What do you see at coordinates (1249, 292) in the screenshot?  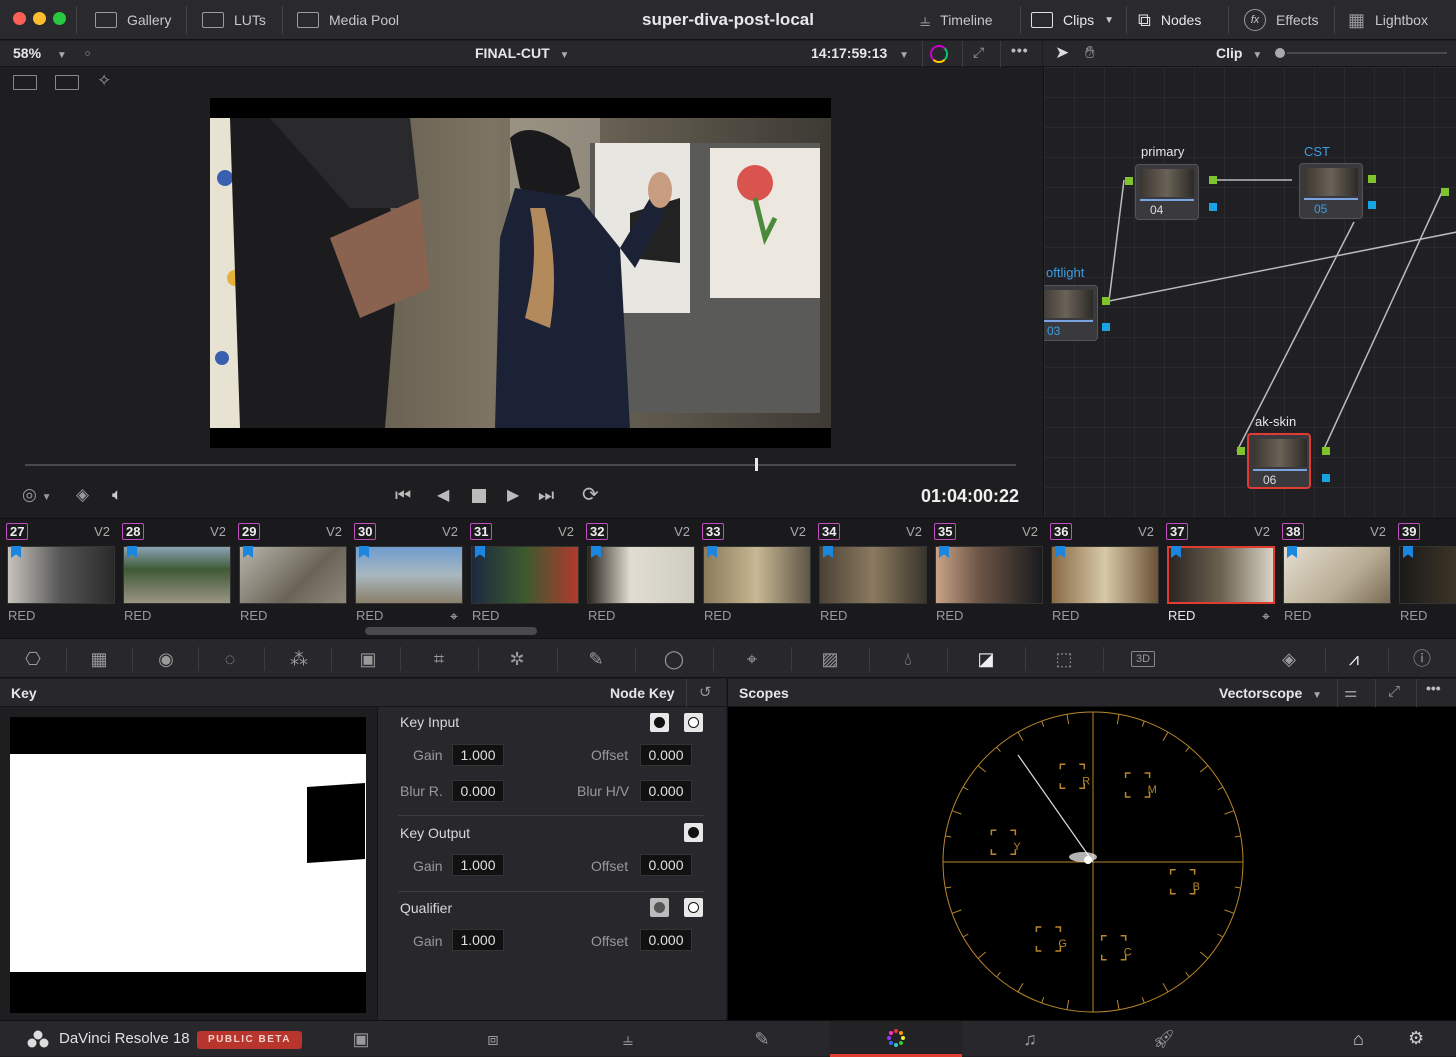 I see `node-graph: primary 04 CST 05 oftlight 03 ak-skin 06` at bounding box center [1249, 292].